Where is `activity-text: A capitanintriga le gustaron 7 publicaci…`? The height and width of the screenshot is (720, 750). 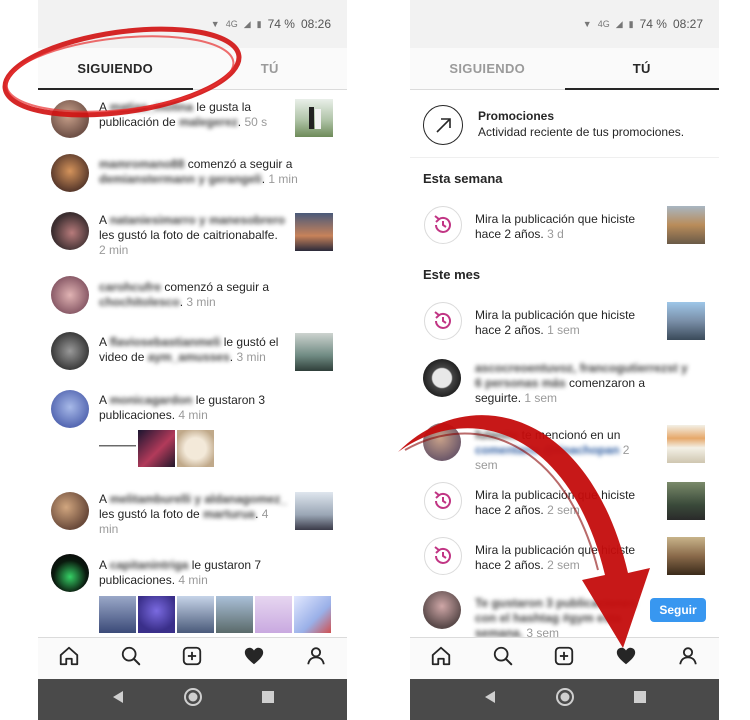 activity-text: A capitanintriga le gustaron 7 publicaci… is located at coordinates (180, 572).